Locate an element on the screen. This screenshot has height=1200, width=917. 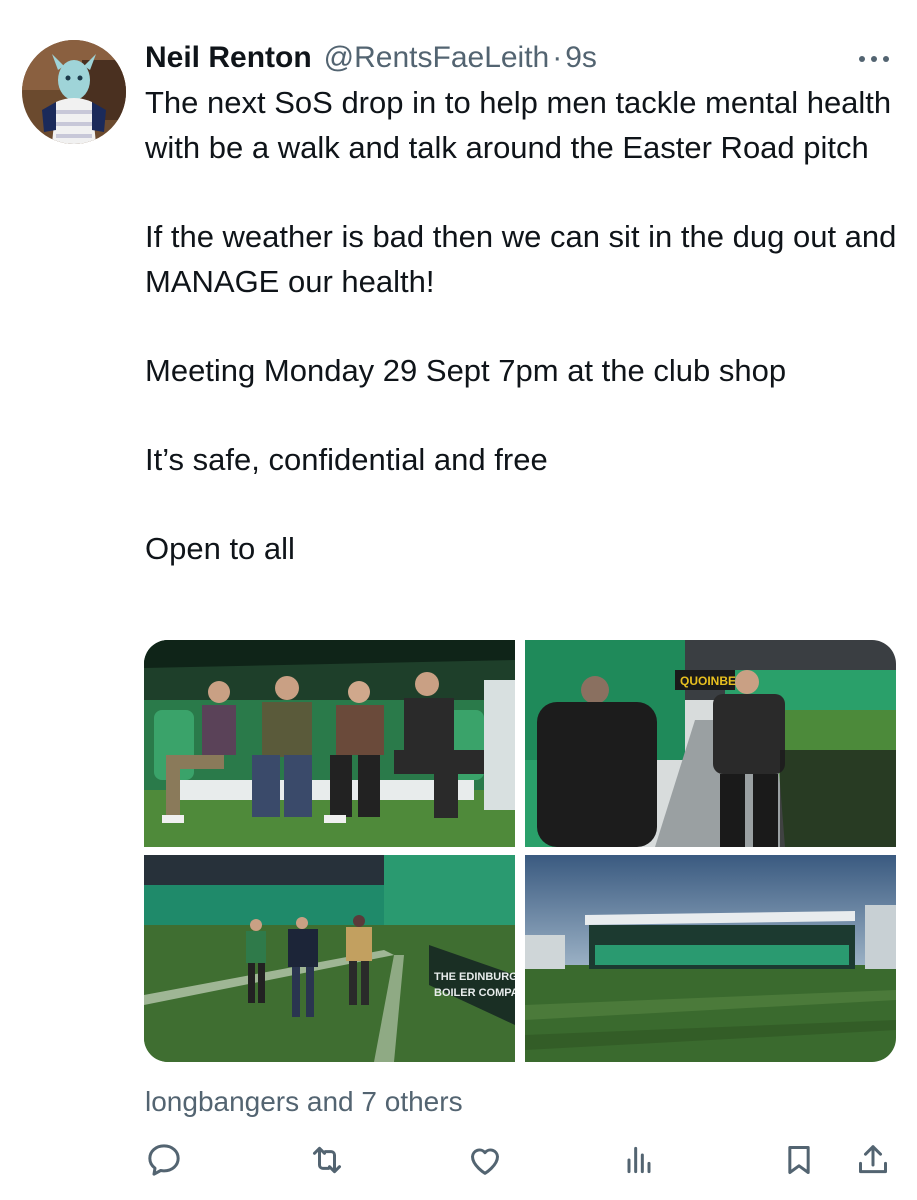
photo-pitch-walk: THE EDINBURG BOILER COMPA is located at coordinates (329, 958).